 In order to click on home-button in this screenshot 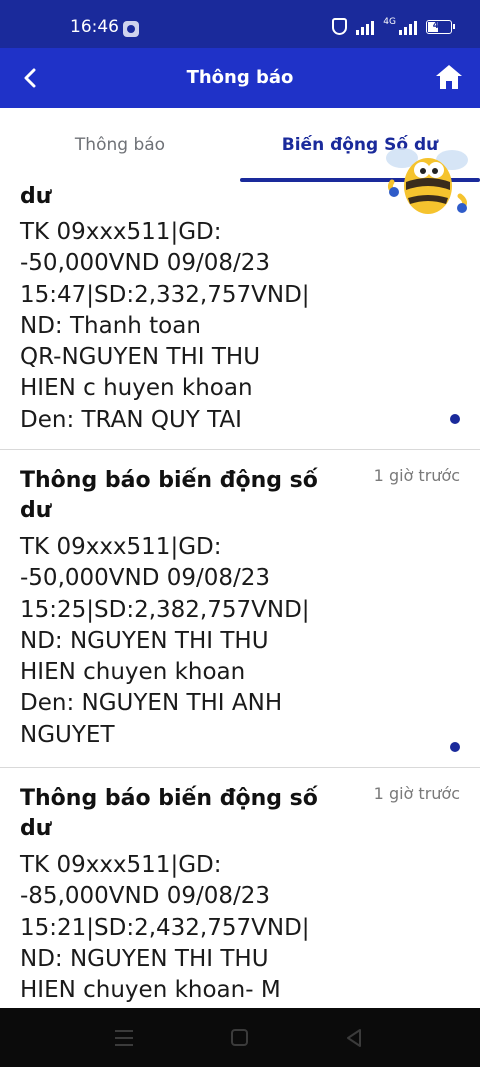, I will do `click(449, 77)`.